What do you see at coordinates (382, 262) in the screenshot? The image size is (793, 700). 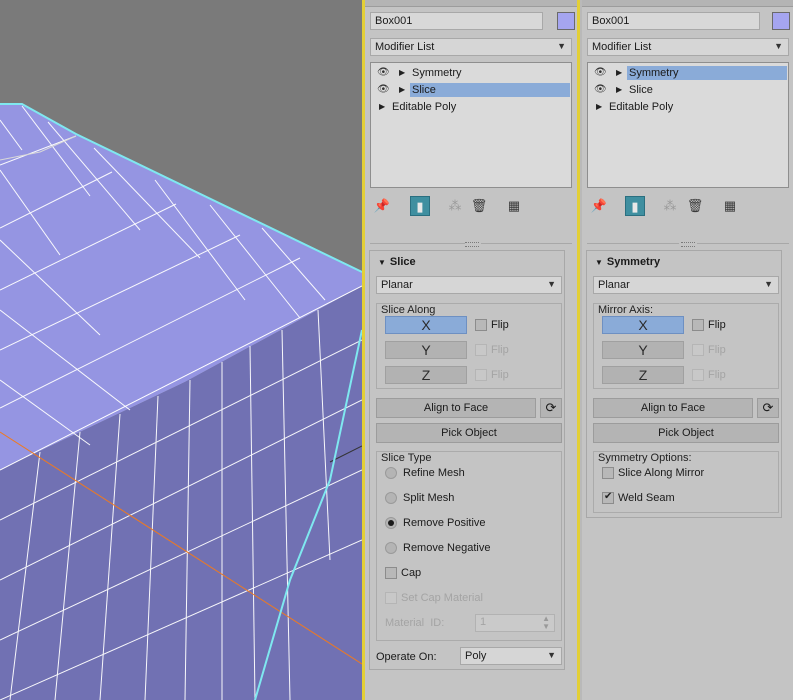 I see `collapse-triangle-icon: ▼` at bounding box center [382, 262].